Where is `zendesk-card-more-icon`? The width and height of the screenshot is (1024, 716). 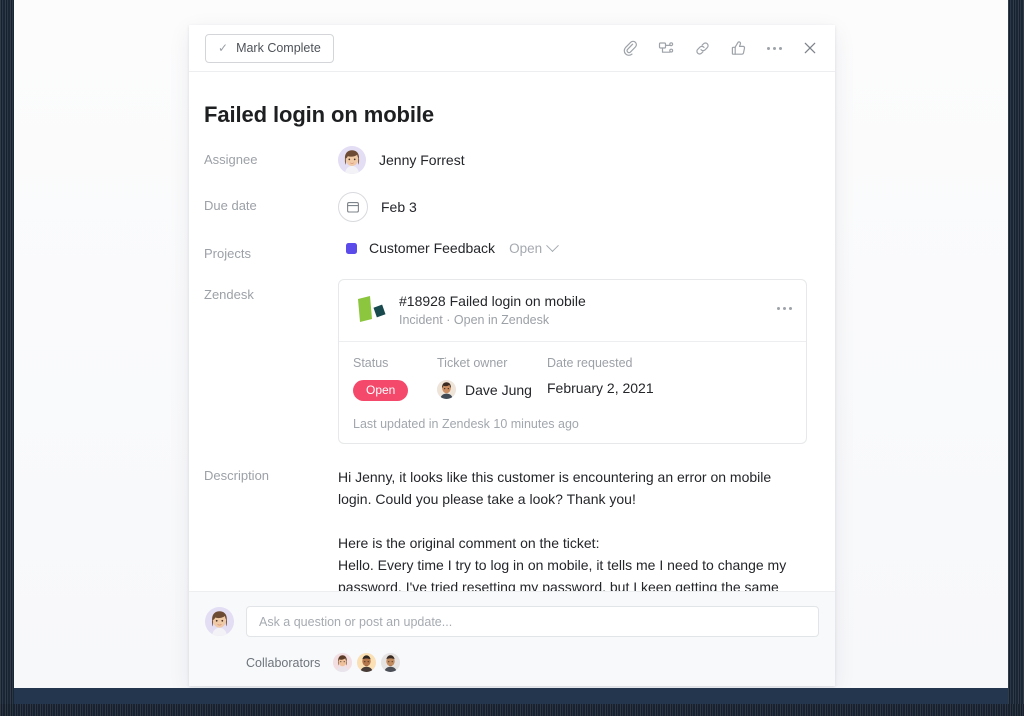
zendesk-card-more-icon is located at coordinates (784, 303).